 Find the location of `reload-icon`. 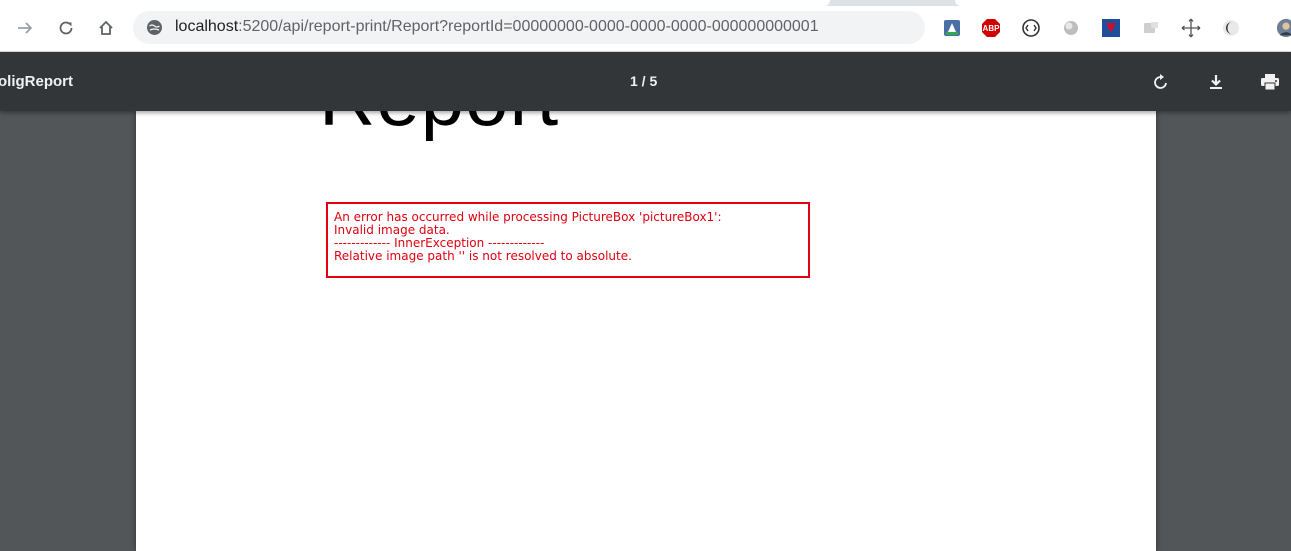

reload-icon is located at coordinates (66, 28).